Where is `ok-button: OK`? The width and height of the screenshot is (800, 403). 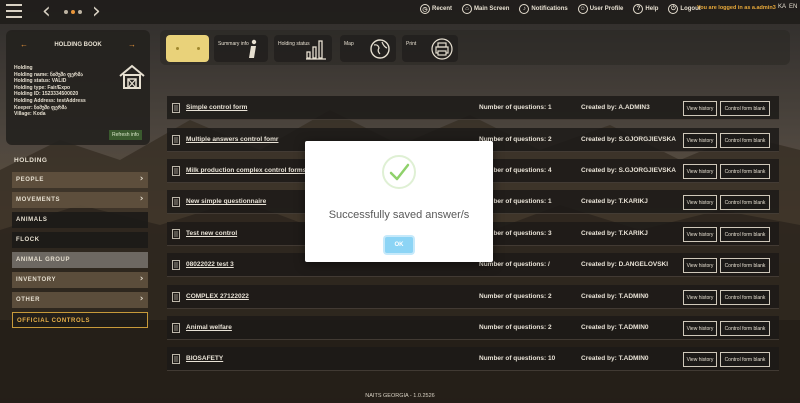 ok-button: OK is located at coordinates (399, 245).